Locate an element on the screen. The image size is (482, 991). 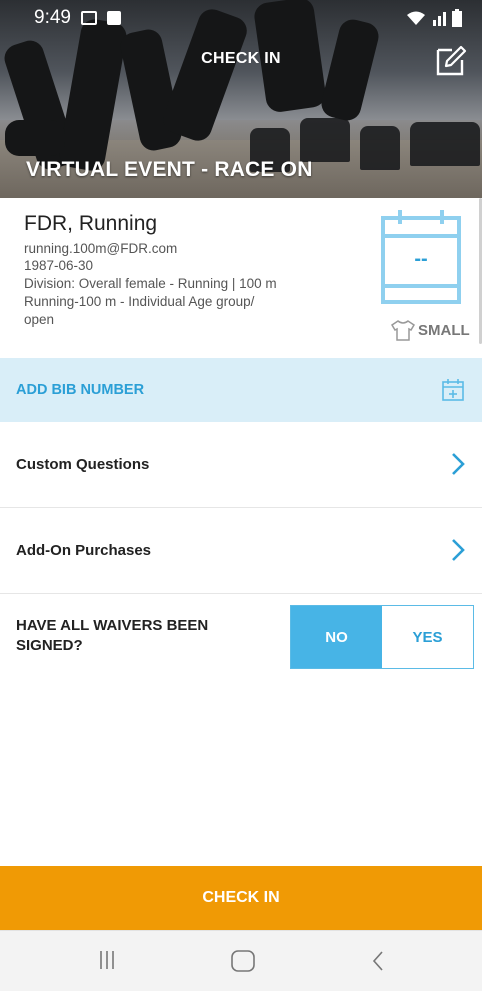
back-icon is located at coordinates (378, 961).